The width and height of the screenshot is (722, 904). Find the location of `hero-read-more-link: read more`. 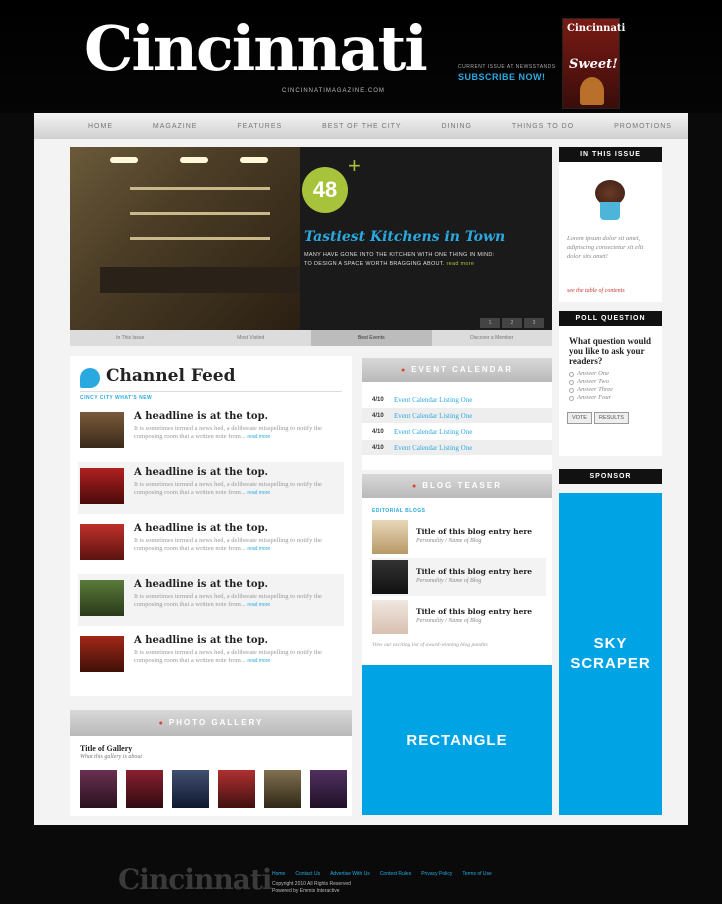

hero-read-more-link: read more is located at coordinates (461, 264).